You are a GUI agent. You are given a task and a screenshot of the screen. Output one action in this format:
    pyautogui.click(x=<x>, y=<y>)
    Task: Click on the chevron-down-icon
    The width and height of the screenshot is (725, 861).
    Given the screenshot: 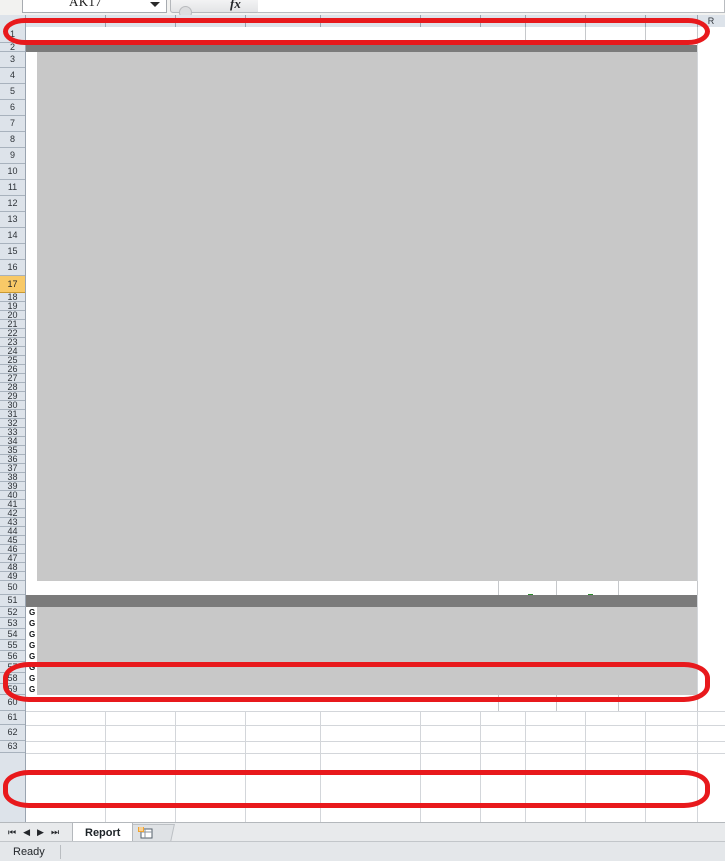 What is the action you would take?
    pyautogui.click(x=155, y=4)
    